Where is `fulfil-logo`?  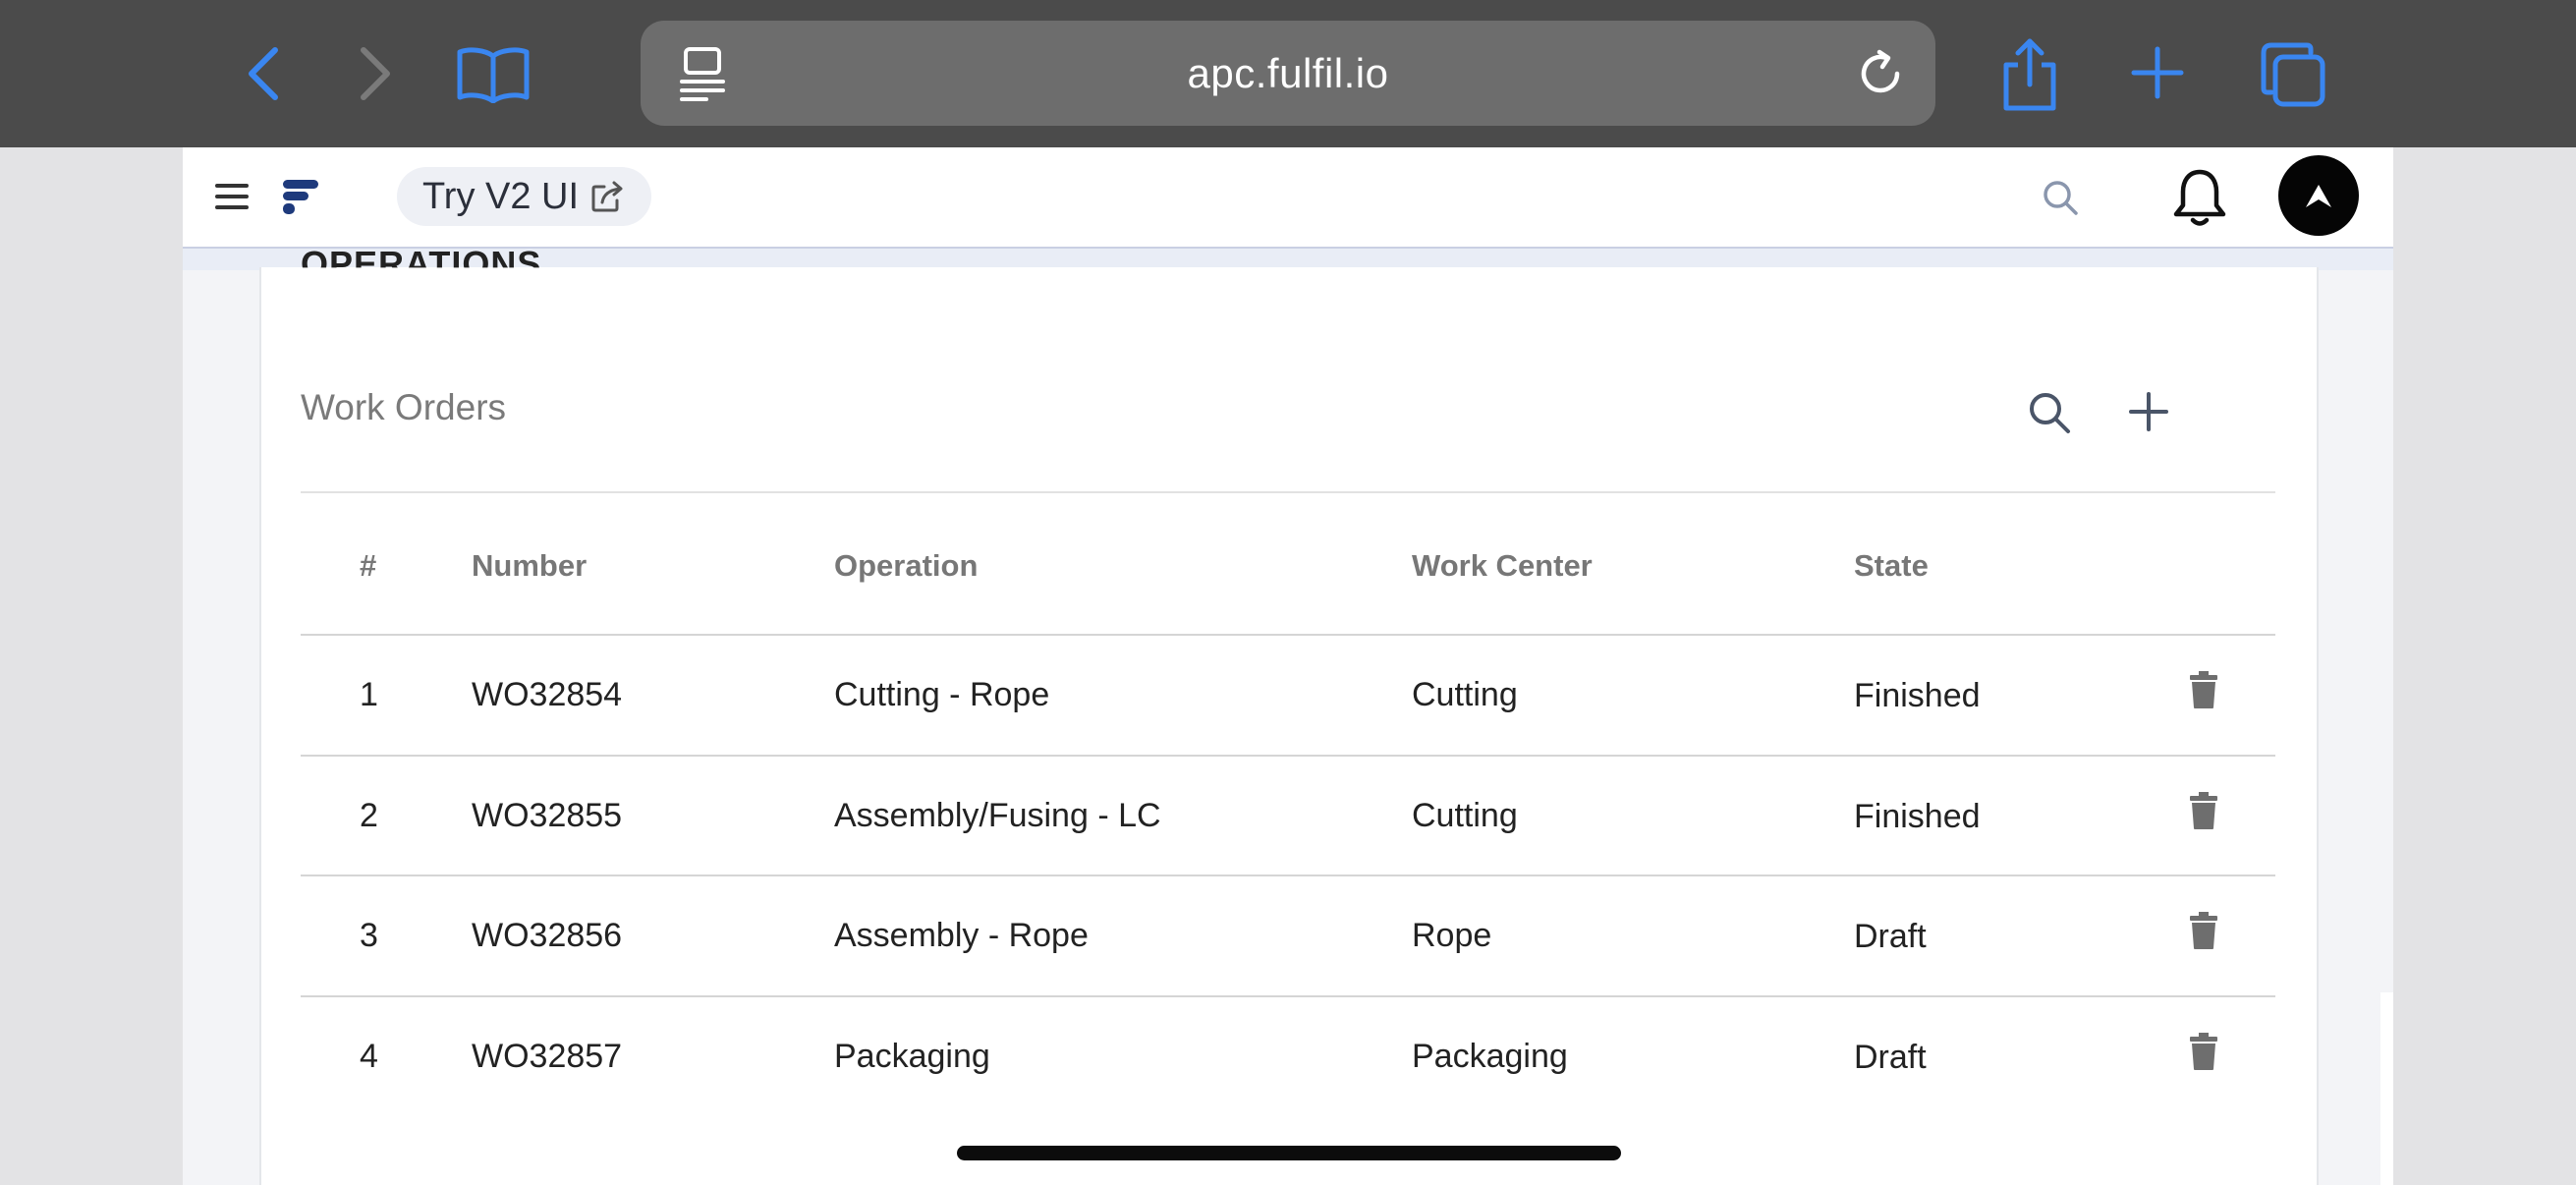 fulfil-logo is located at coordinates (299, 198).